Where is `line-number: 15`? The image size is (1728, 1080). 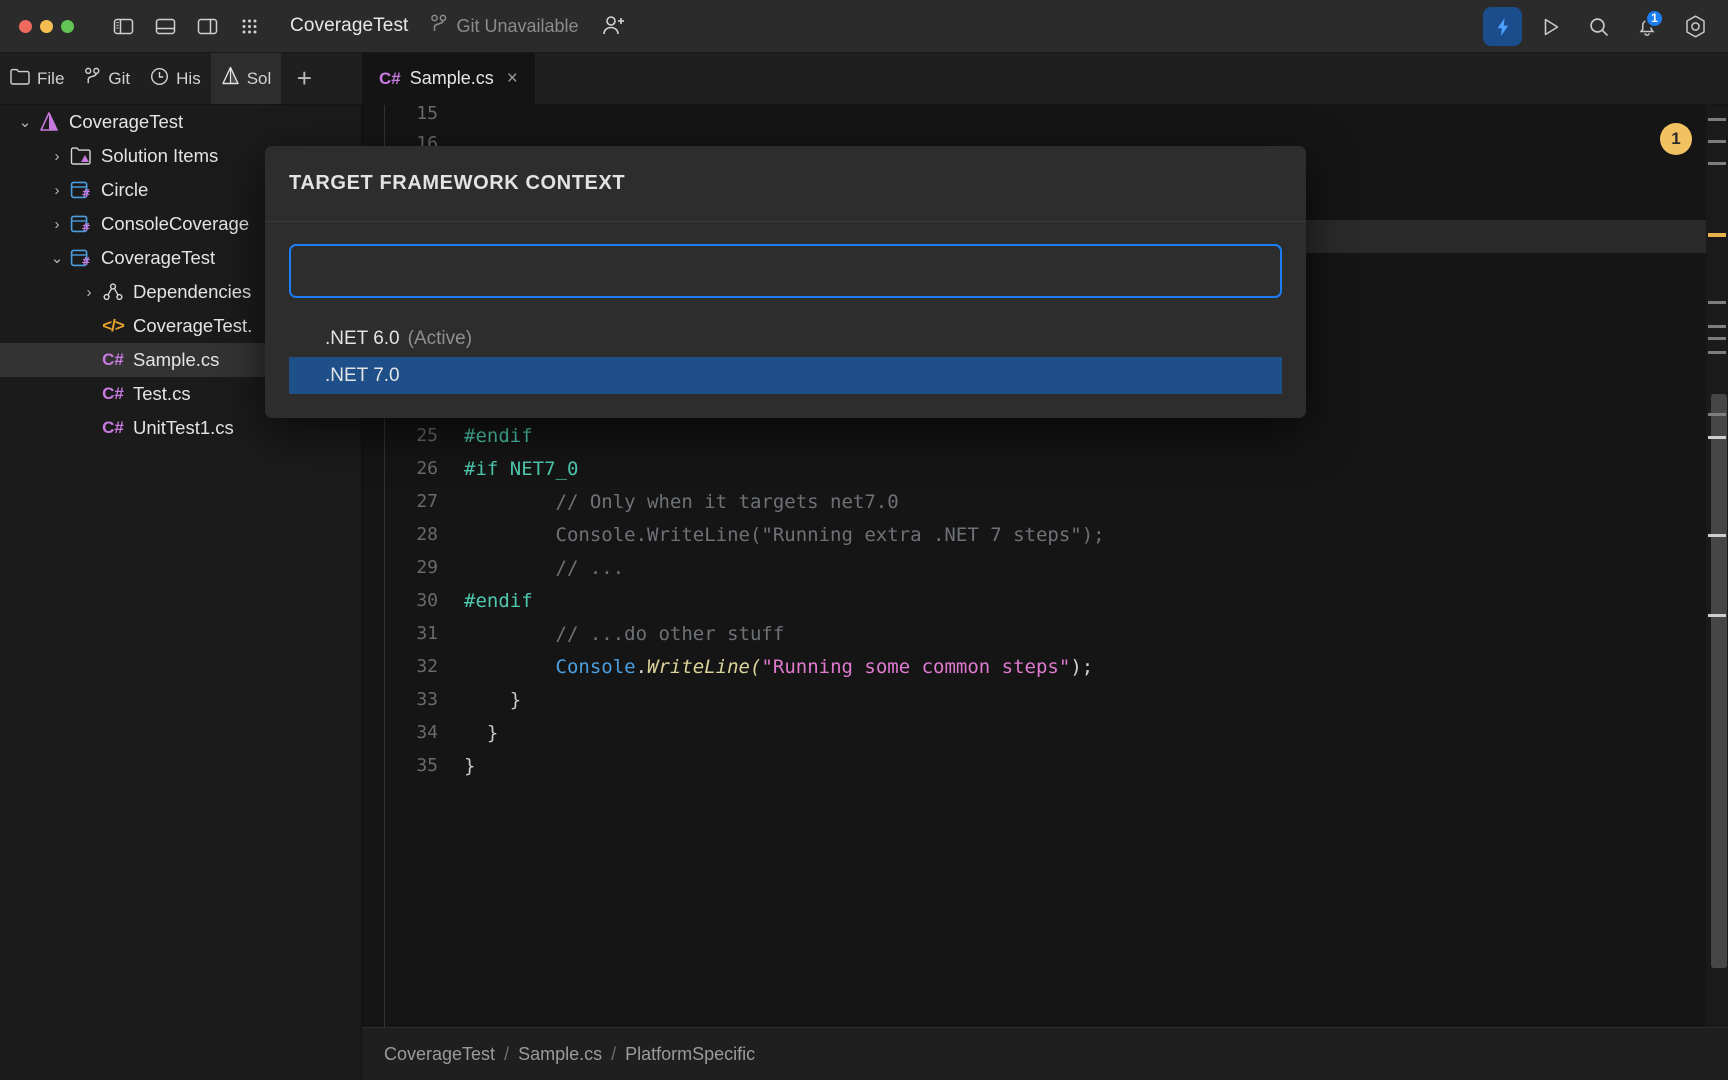
line-number: 15 is located at coordinates (427, 113).